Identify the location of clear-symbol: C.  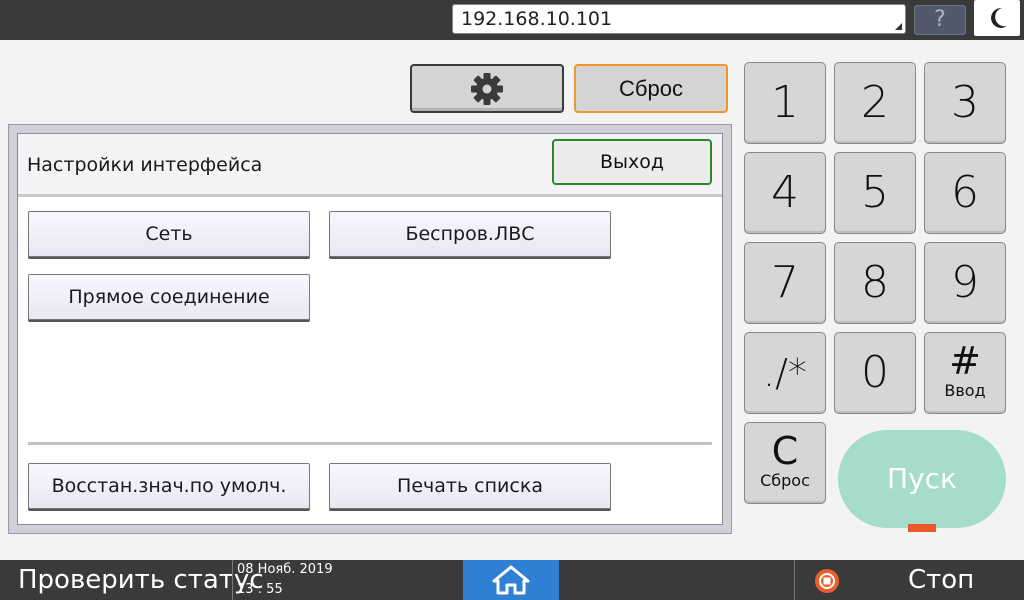
(785, 451).